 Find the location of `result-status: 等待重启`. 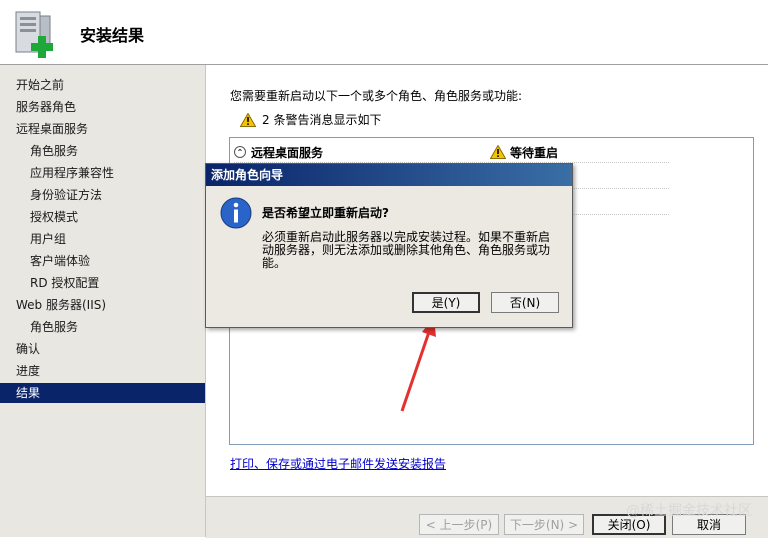

result-status: 等待重启 is located at coordinates (524, 152).